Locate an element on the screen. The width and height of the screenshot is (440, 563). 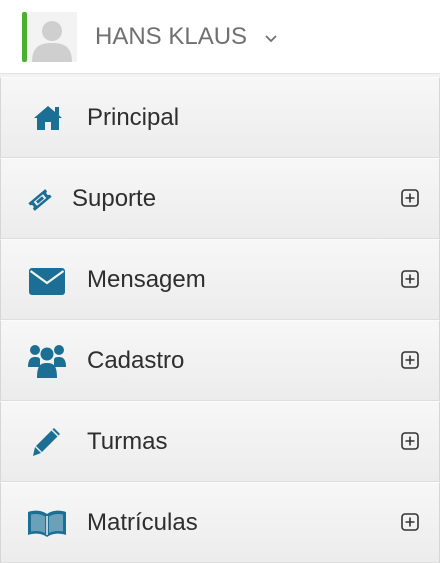
menu-item-label: Mensagem is located at coordinates (146, 279).